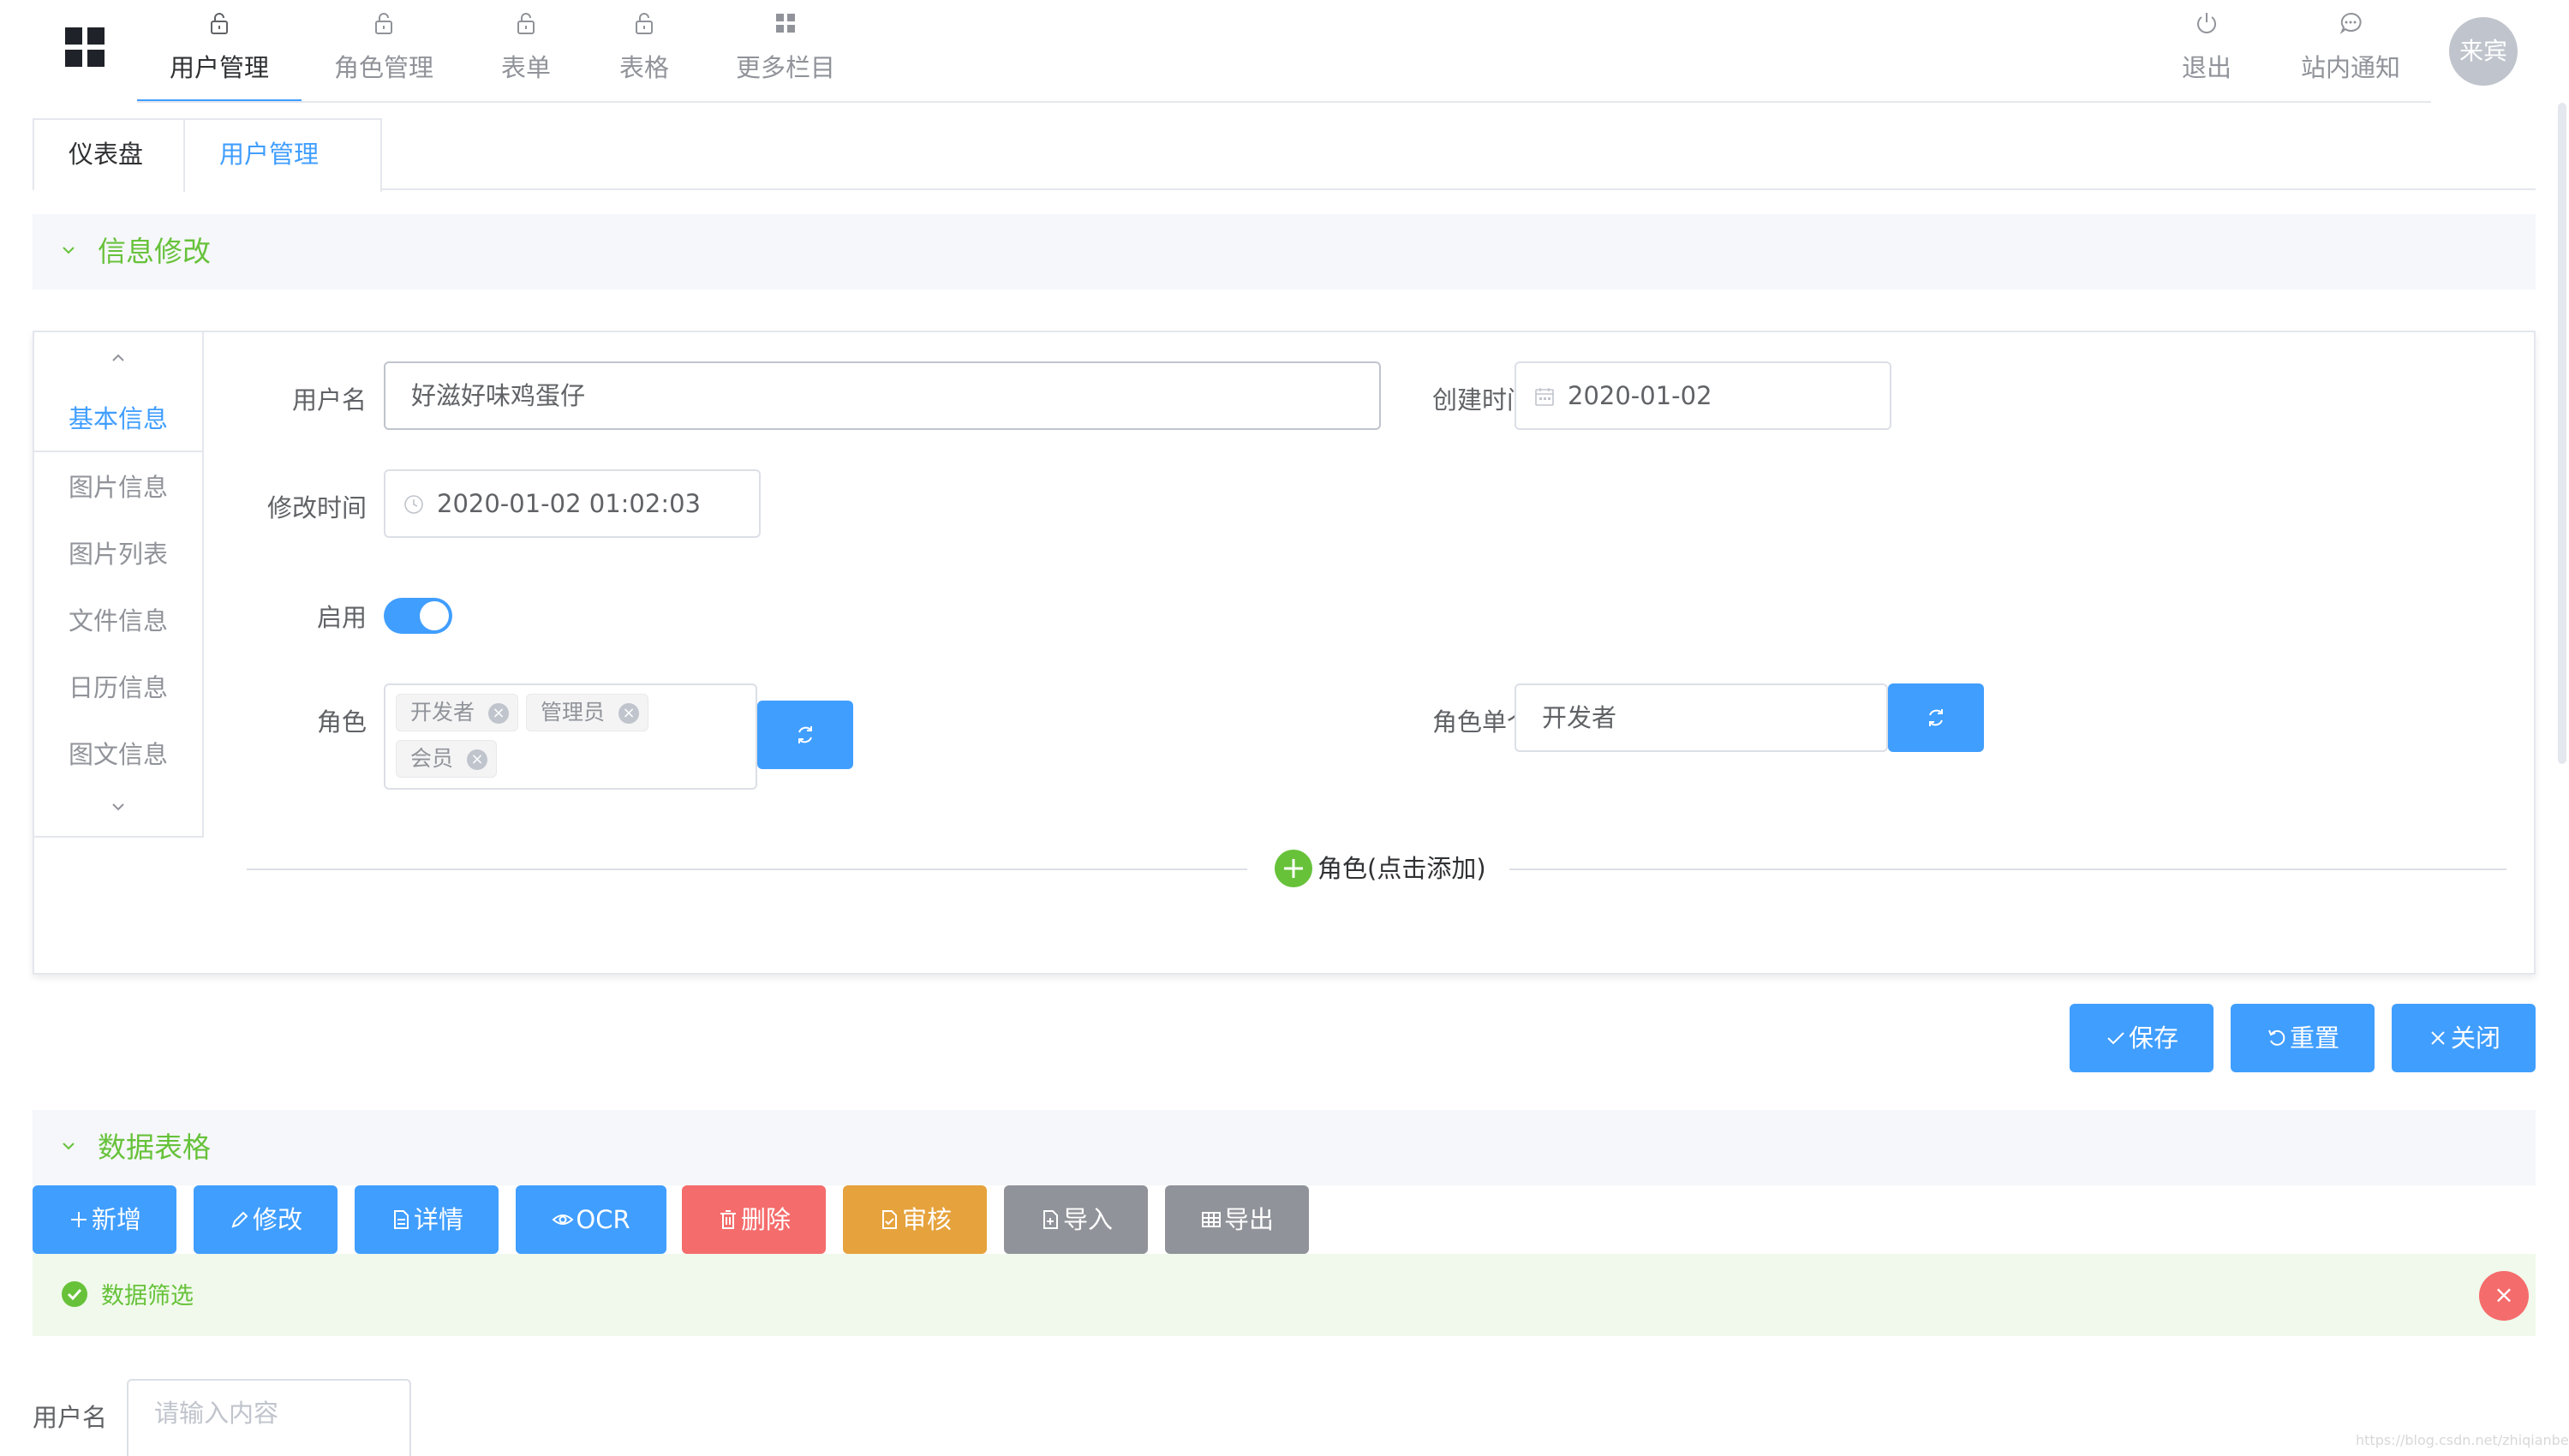 The image size is (2569, 1456). I want to click on nav-item-user-management: 用户管理, so click(220, 51).